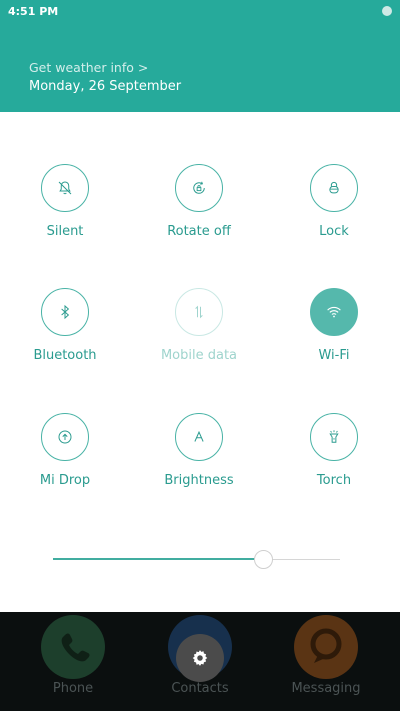 This screenshot has width=400, height=711. Describe the element at coordinates (65, 480) in the screenshot. I see `toggle-label: Mi Drop` at that location.